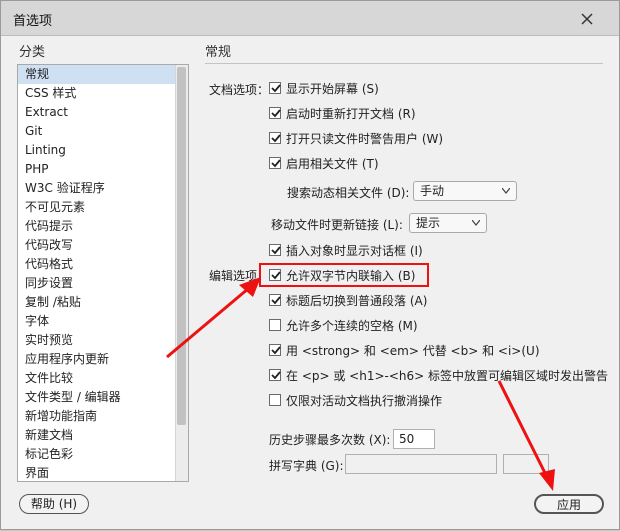 The width and height of the screenshot is (620, 531). I want to click on sidebar-item: Extract, so click(103, 112).